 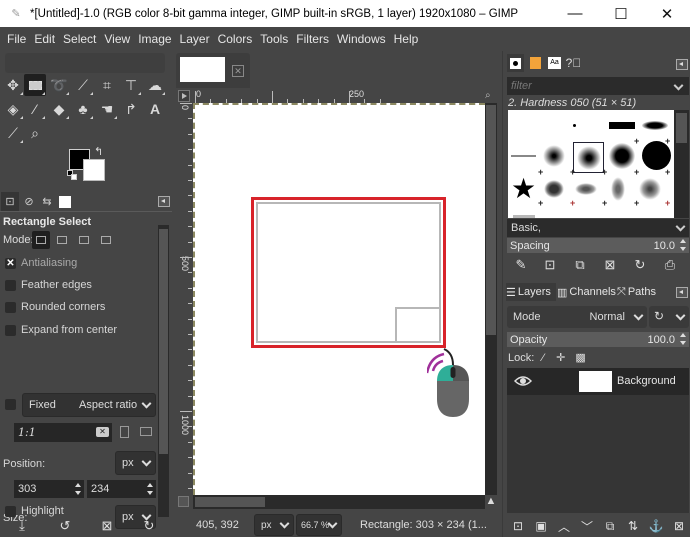 What do you see at coordinates (13, 133) in the screenshot?
I see `color-picker-tool-icon: ⟋` at bounding box center [13, 133].